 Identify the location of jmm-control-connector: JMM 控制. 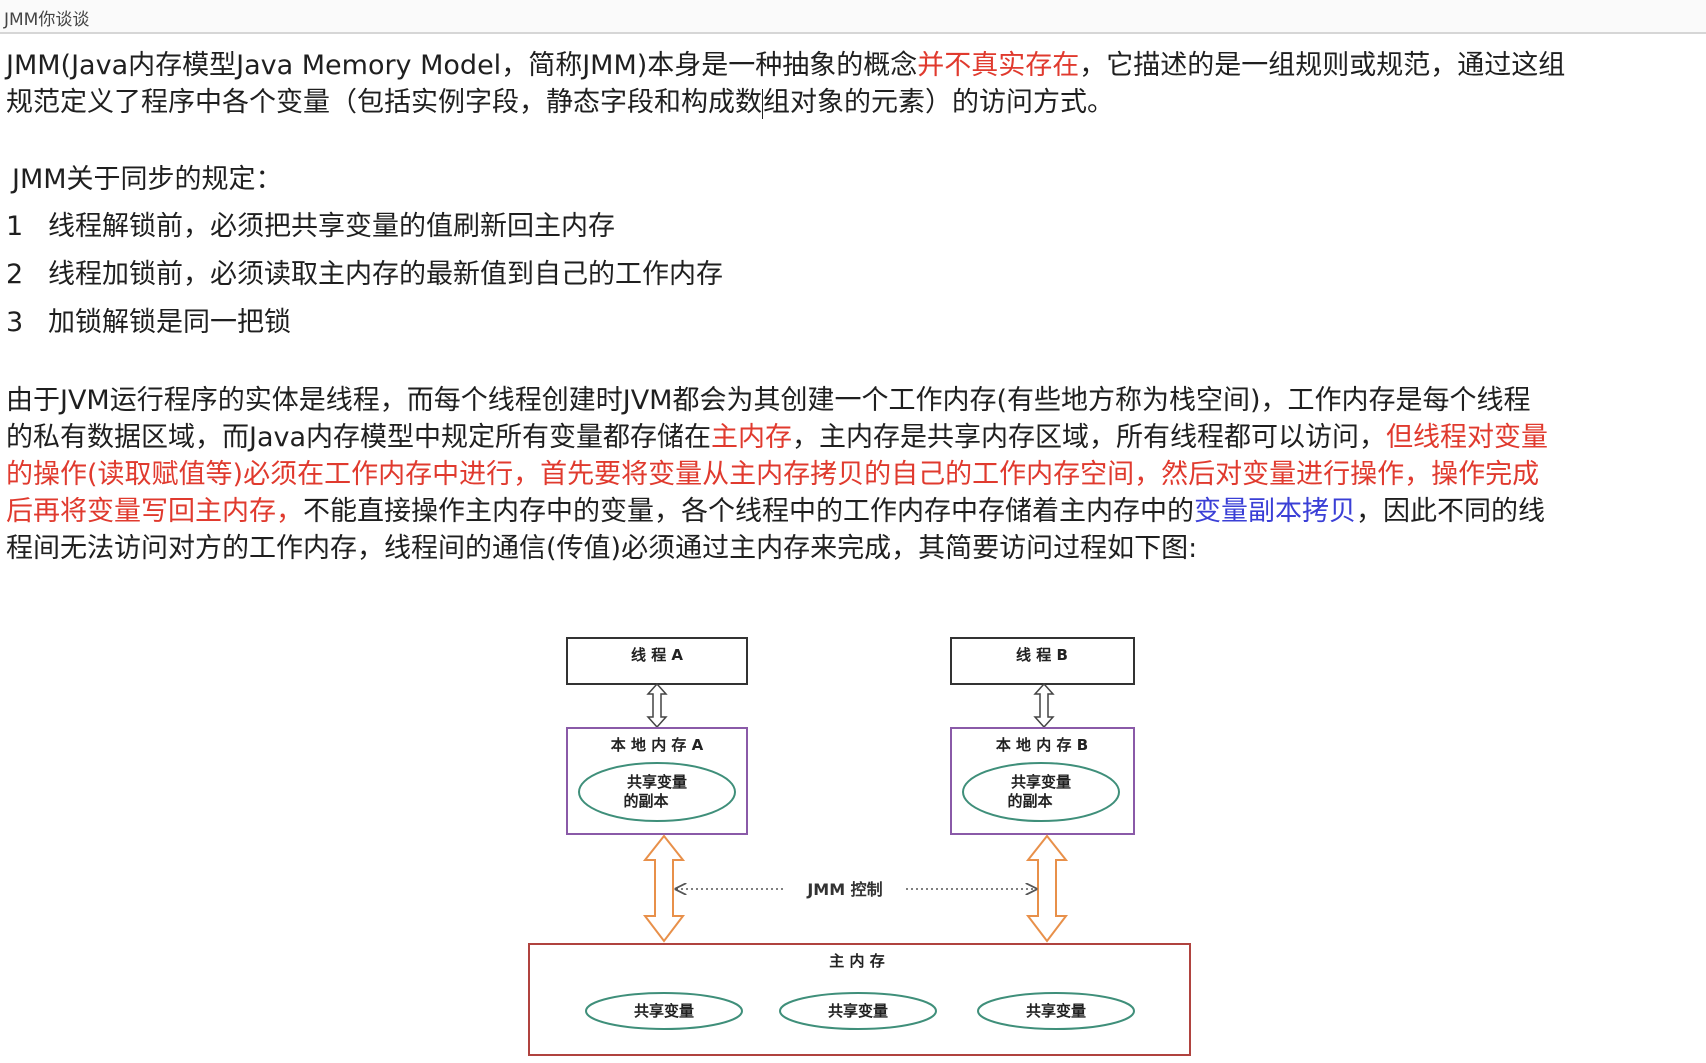
(856, 889).